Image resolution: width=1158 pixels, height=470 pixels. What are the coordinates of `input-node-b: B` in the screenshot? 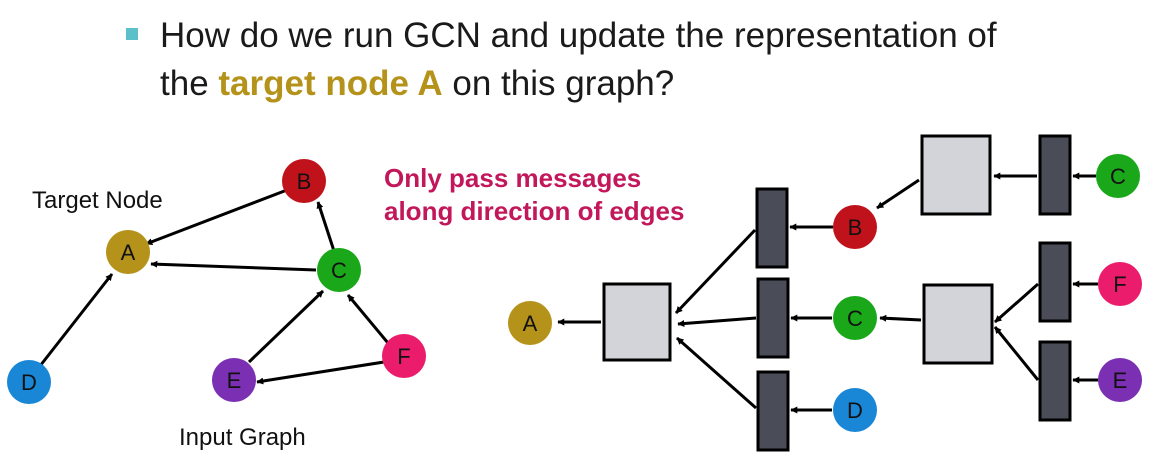 It's located at (304, 181).